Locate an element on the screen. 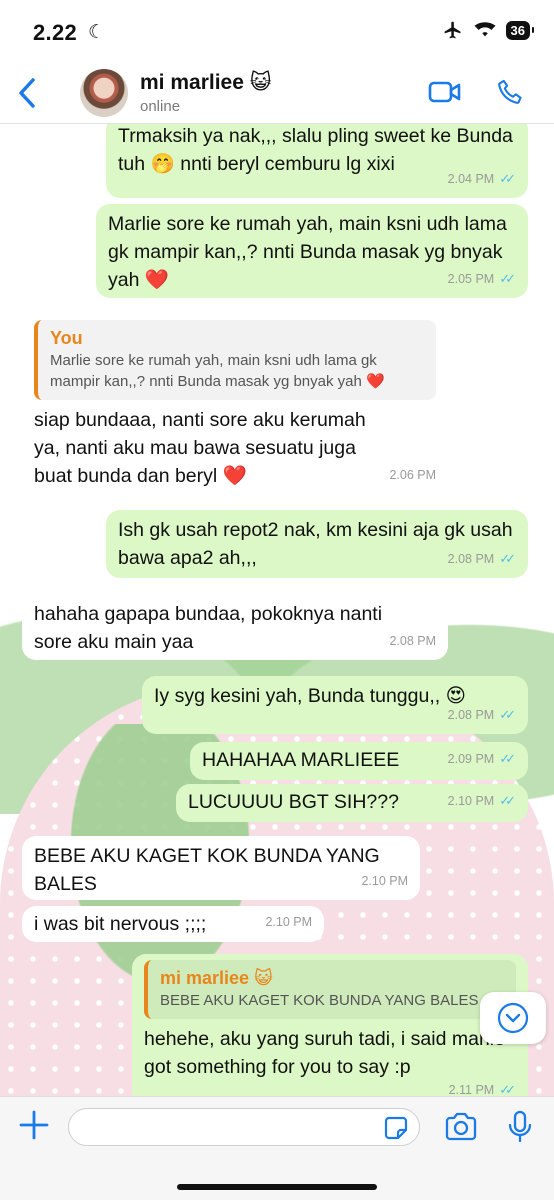 The width and height of the screenshot is (554, 1200). status-icons: 36 is located at coordinates (488, 30).